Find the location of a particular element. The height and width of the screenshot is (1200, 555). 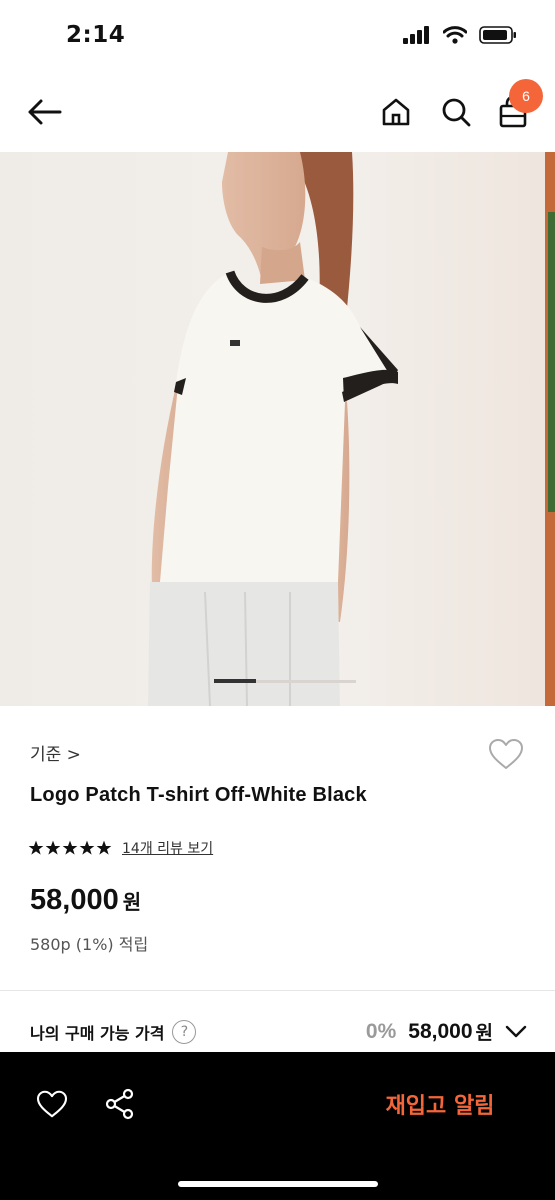

heart-icon is located at coordinates (52, 1104).